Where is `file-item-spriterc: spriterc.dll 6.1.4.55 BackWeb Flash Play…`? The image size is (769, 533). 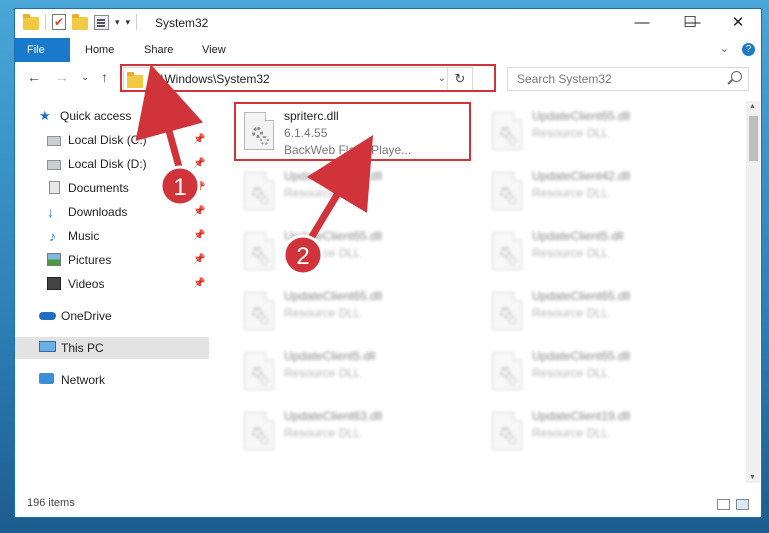 file-item-spriterc: spriterc.dll 6.1.4.55 BackWeb Flash Play… is located at coordinates (346, 135).